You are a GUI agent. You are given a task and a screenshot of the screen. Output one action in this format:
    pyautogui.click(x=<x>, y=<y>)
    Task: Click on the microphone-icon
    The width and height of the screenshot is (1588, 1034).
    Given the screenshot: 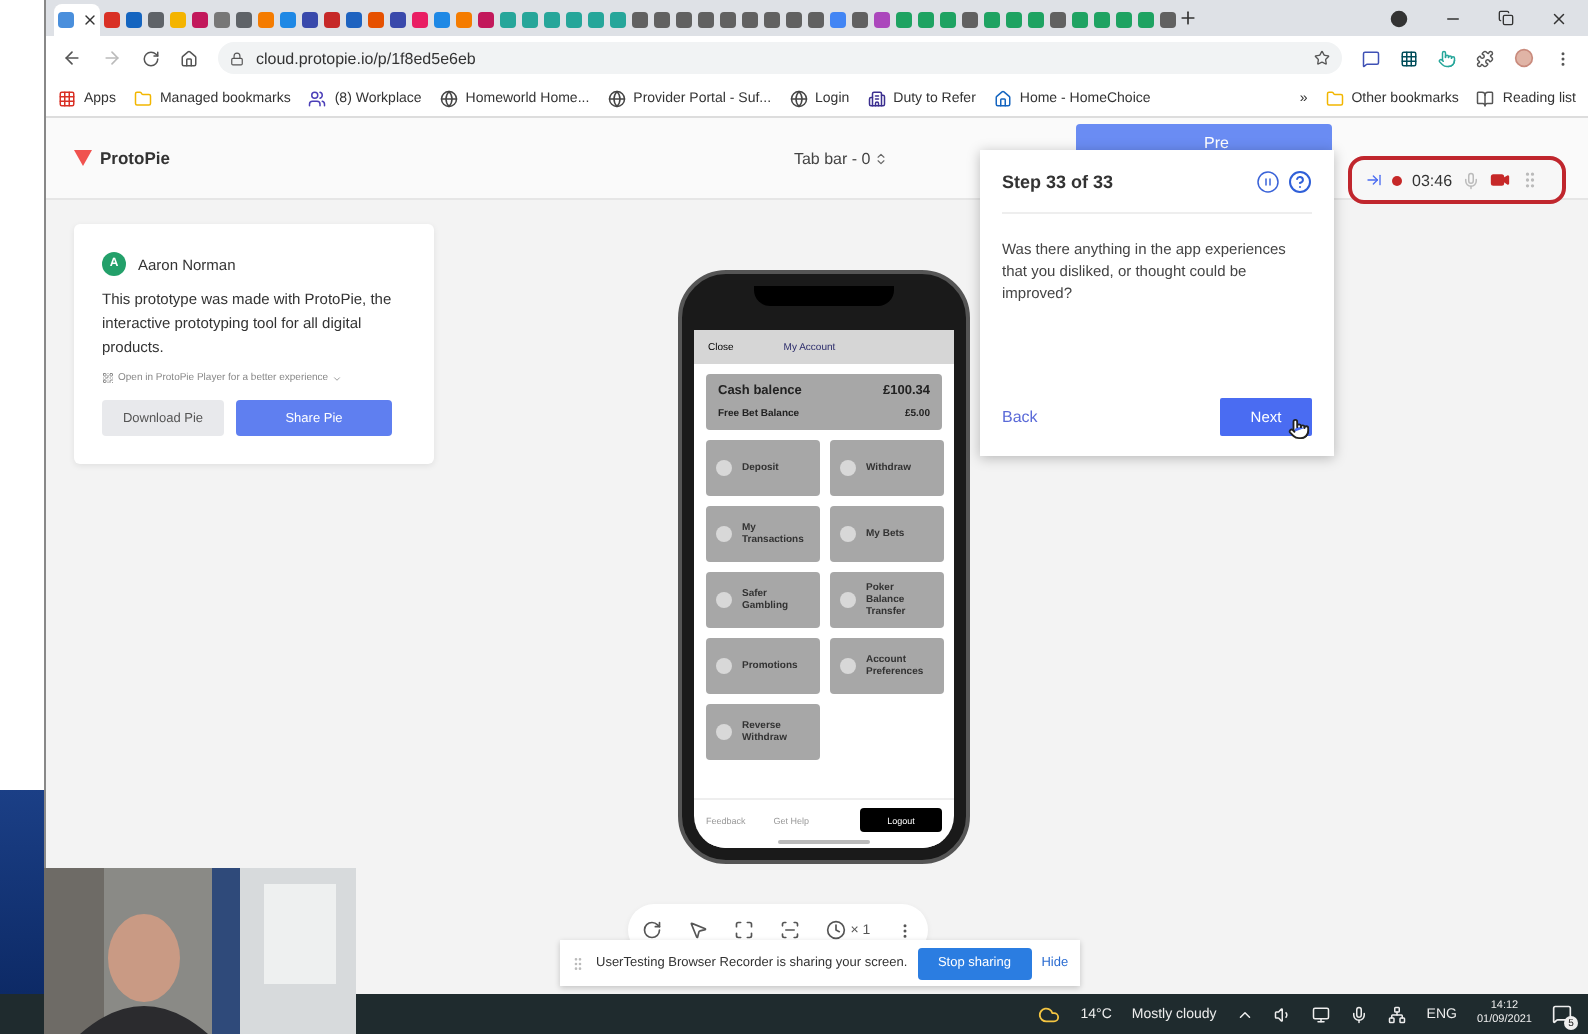 What is the action you would take?
    pyautogui.click(x=1359, y=1014)
    